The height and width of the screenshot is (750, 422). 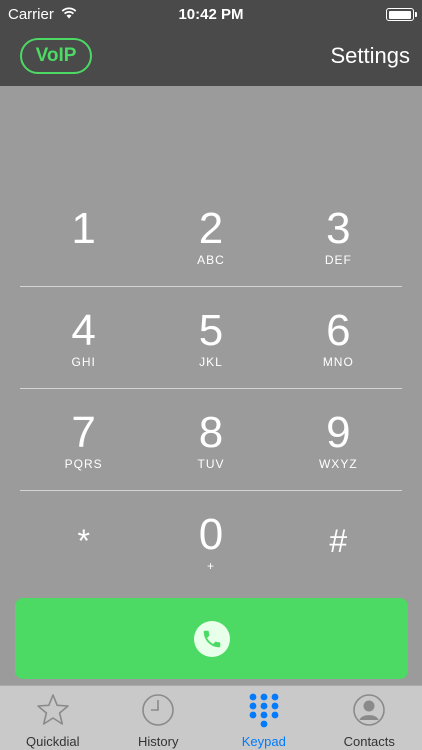 What do you see at coordinates (83, 330) in the screenshot?
I see `key-digit: 4` at bounding box center [83, 330].